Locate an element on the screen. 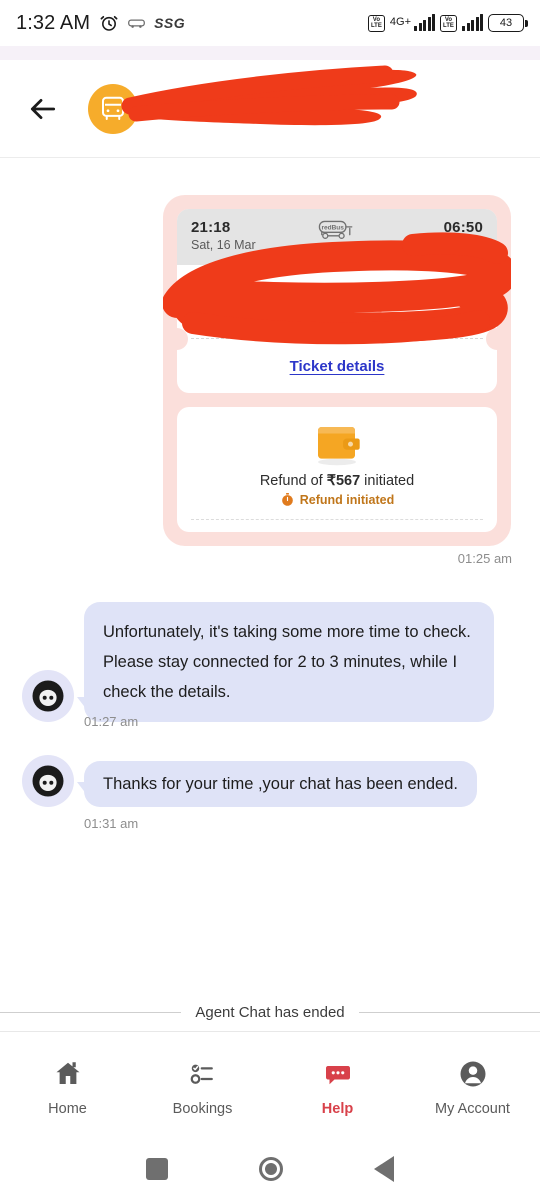  nav-item-home: Home is located at coordinates (67, 1084).